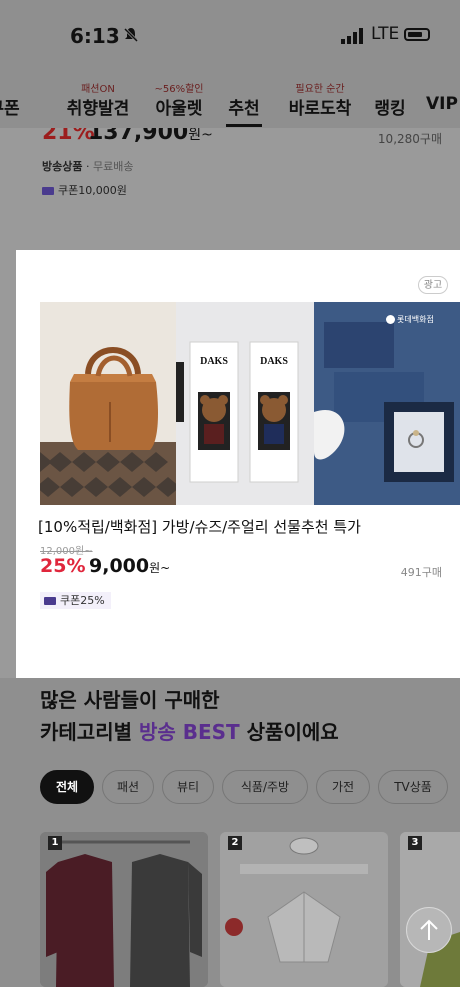 The height and width of the screenshot is (987, 460). Describe the element at coordinates (417, 34) in the screenshot. I see `battery-icon` at that location.